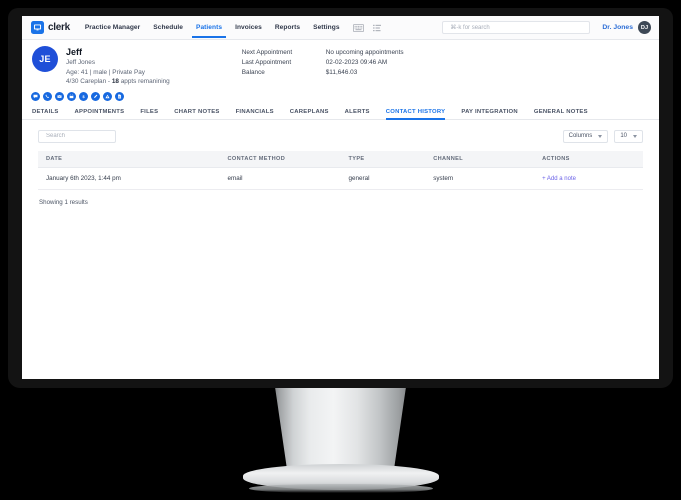 The height and width of the screenshot is (500, 681). What do you see at coordinates (47, 96) in the screenshot?
I see `phone-icon` at bounding box center [47, 96].